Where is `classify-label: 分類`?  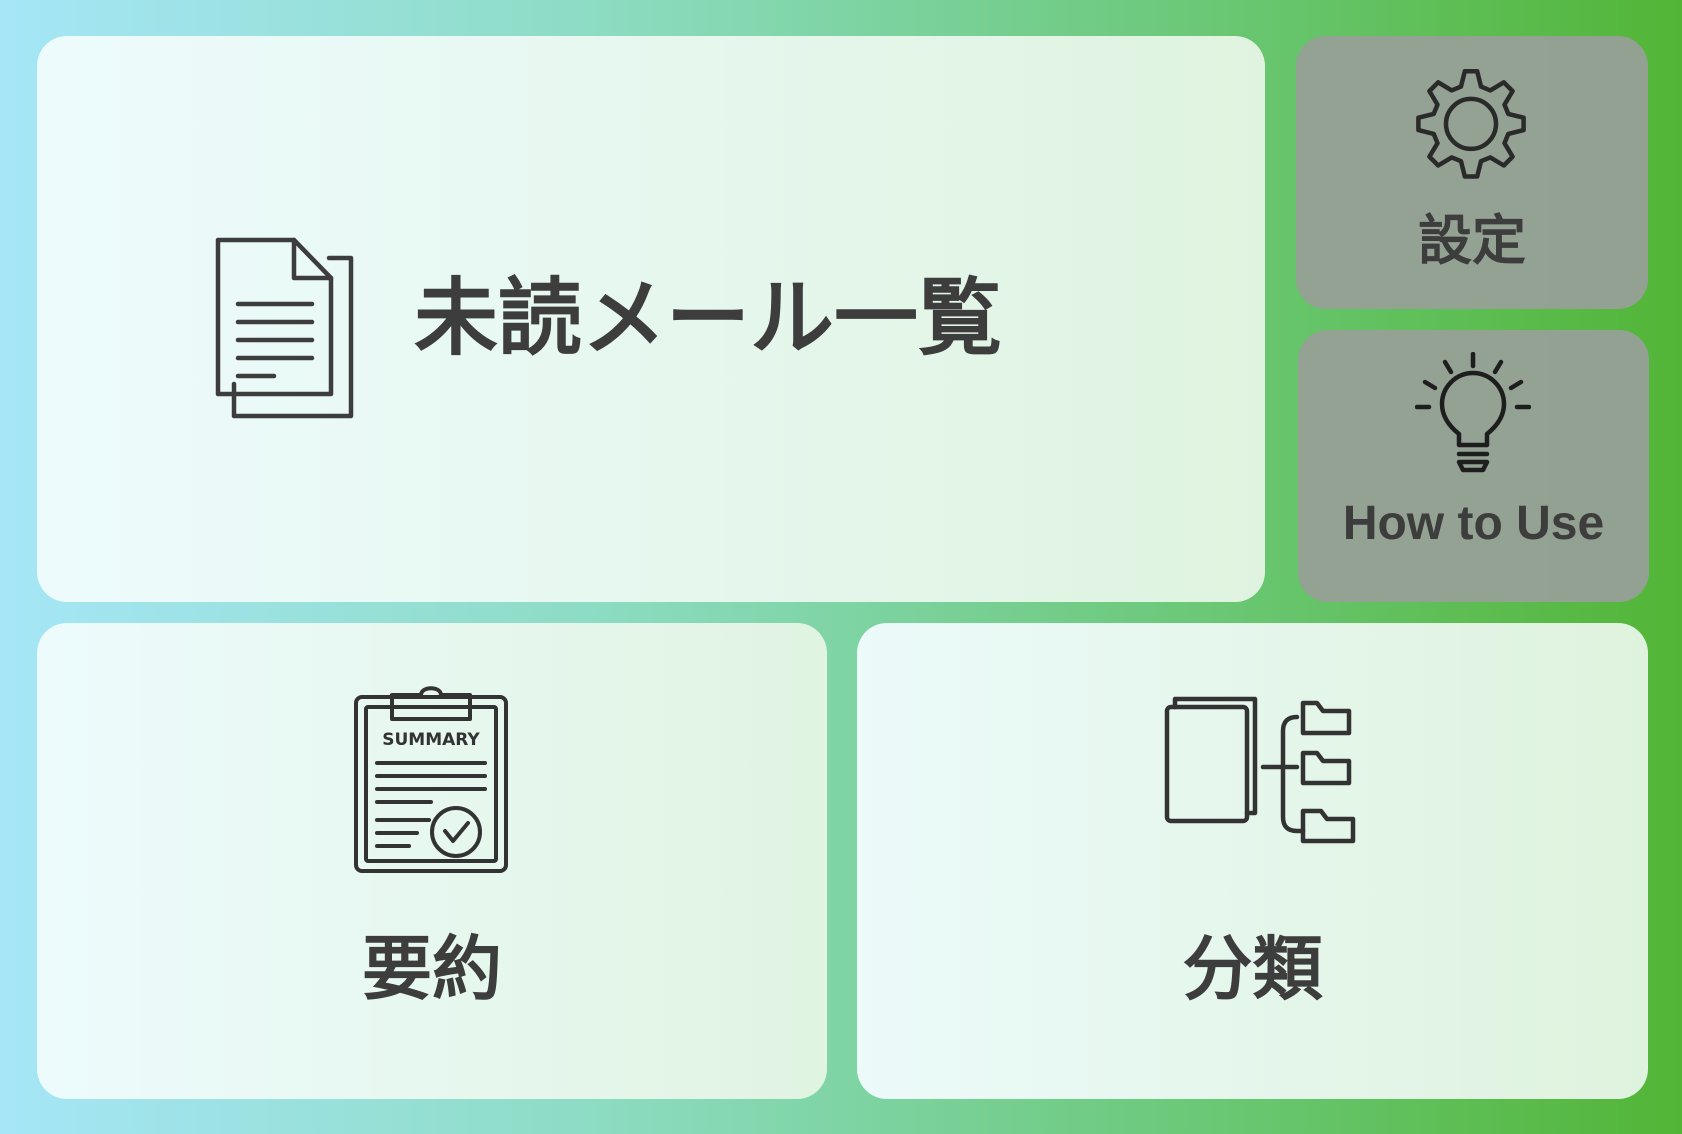
classify-label: 分類 is located at coordinates (1252, 969).